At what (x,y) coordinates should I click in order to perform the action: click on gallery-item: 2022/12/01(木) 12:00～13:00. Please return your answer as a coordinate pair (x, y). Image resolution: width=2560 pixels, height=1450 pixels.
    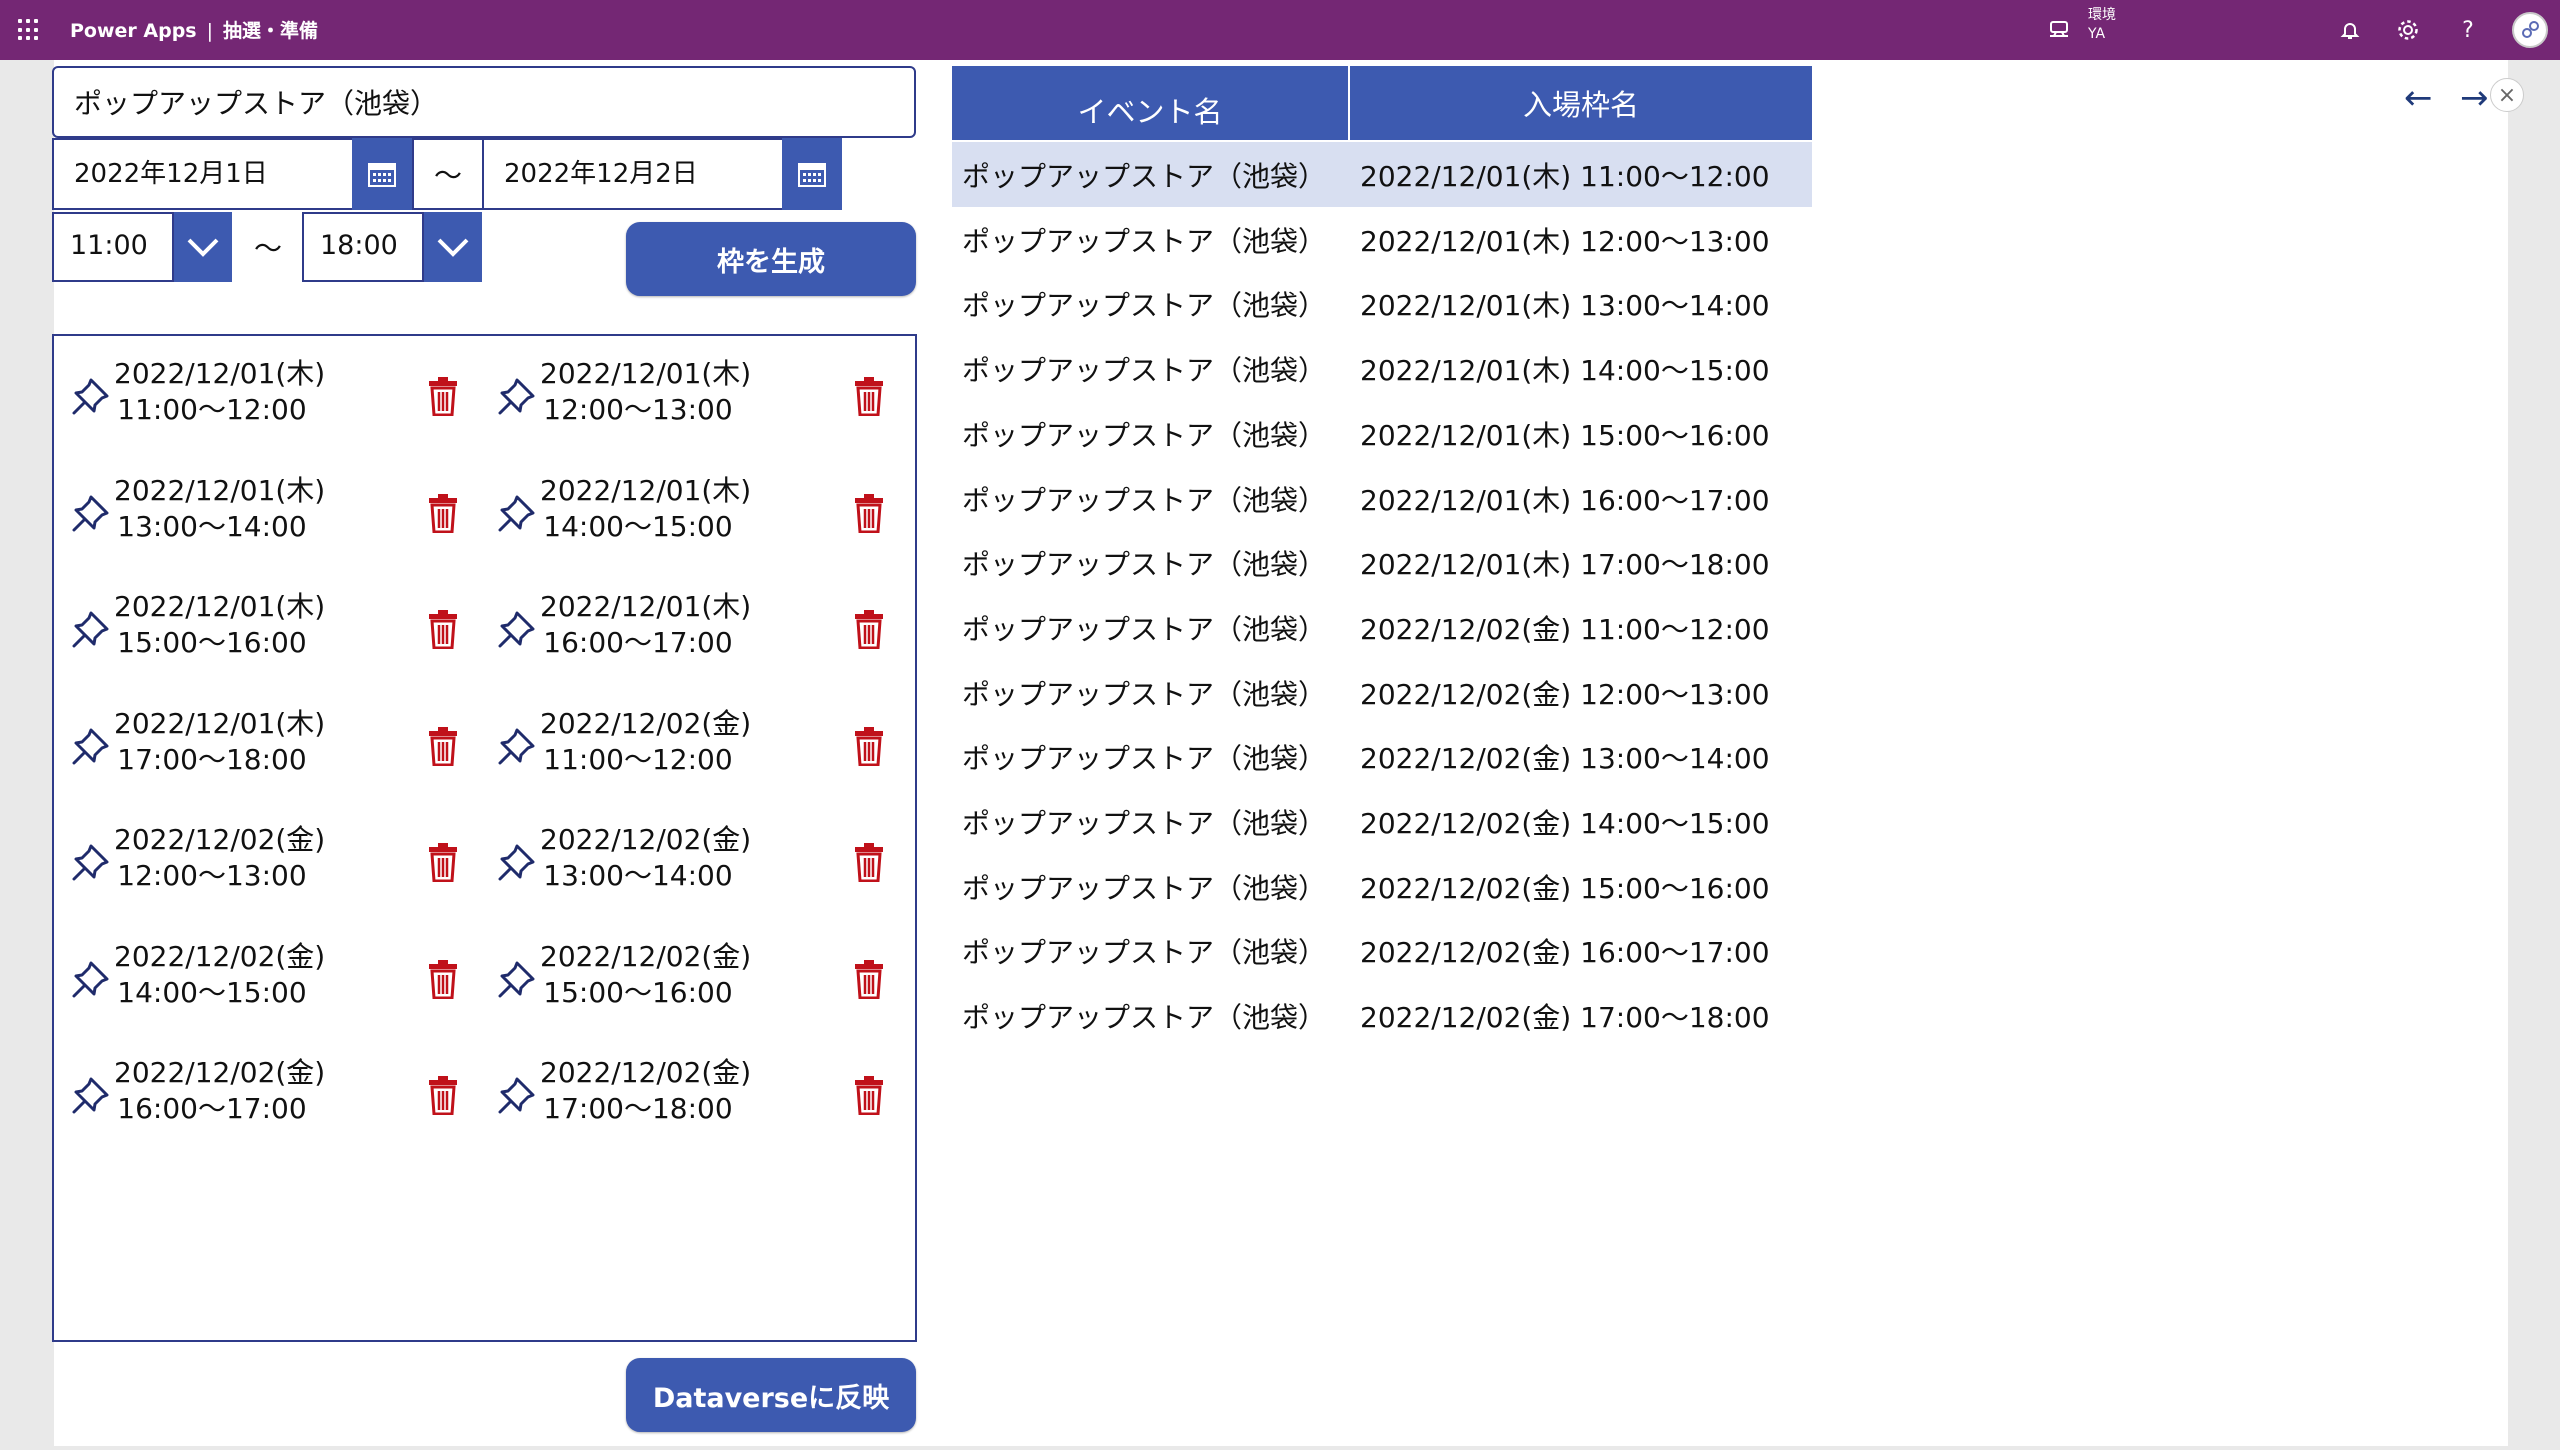
    Looking at the image, I should click on (692, 391).